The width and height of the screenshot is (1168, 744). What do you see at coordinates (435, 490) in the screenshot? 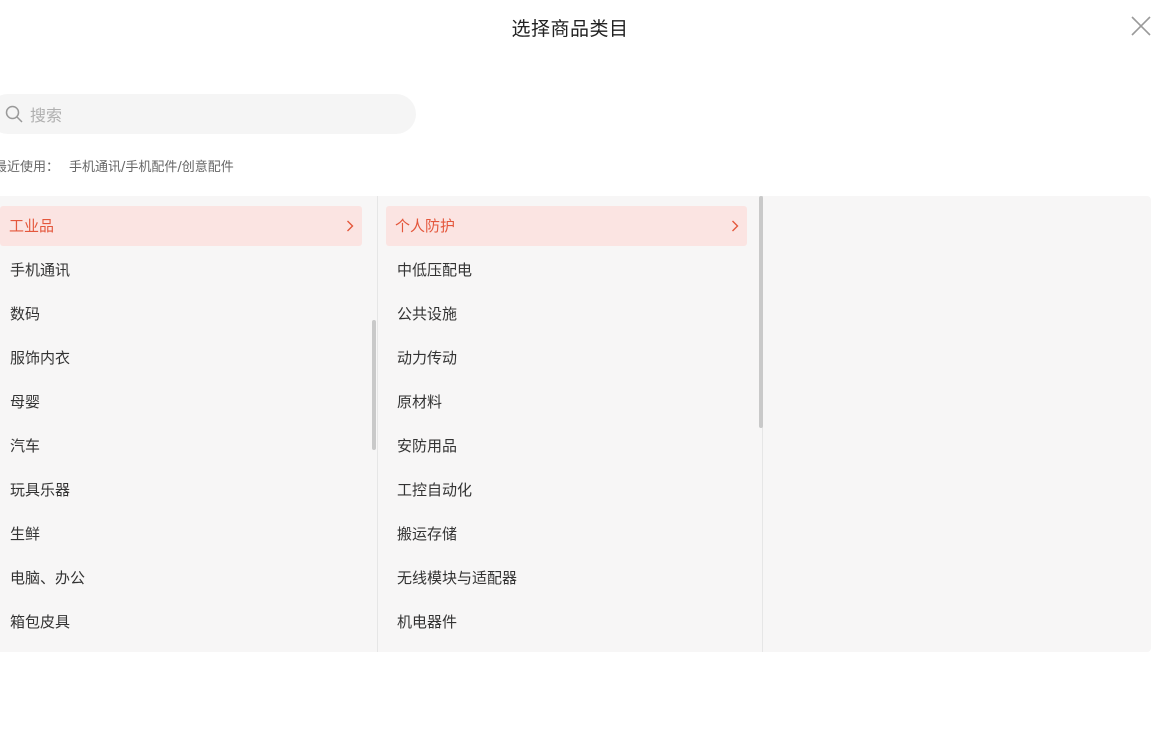
I see `category-level2-item-label: 工控自动化` at bounding box center [435, 490].